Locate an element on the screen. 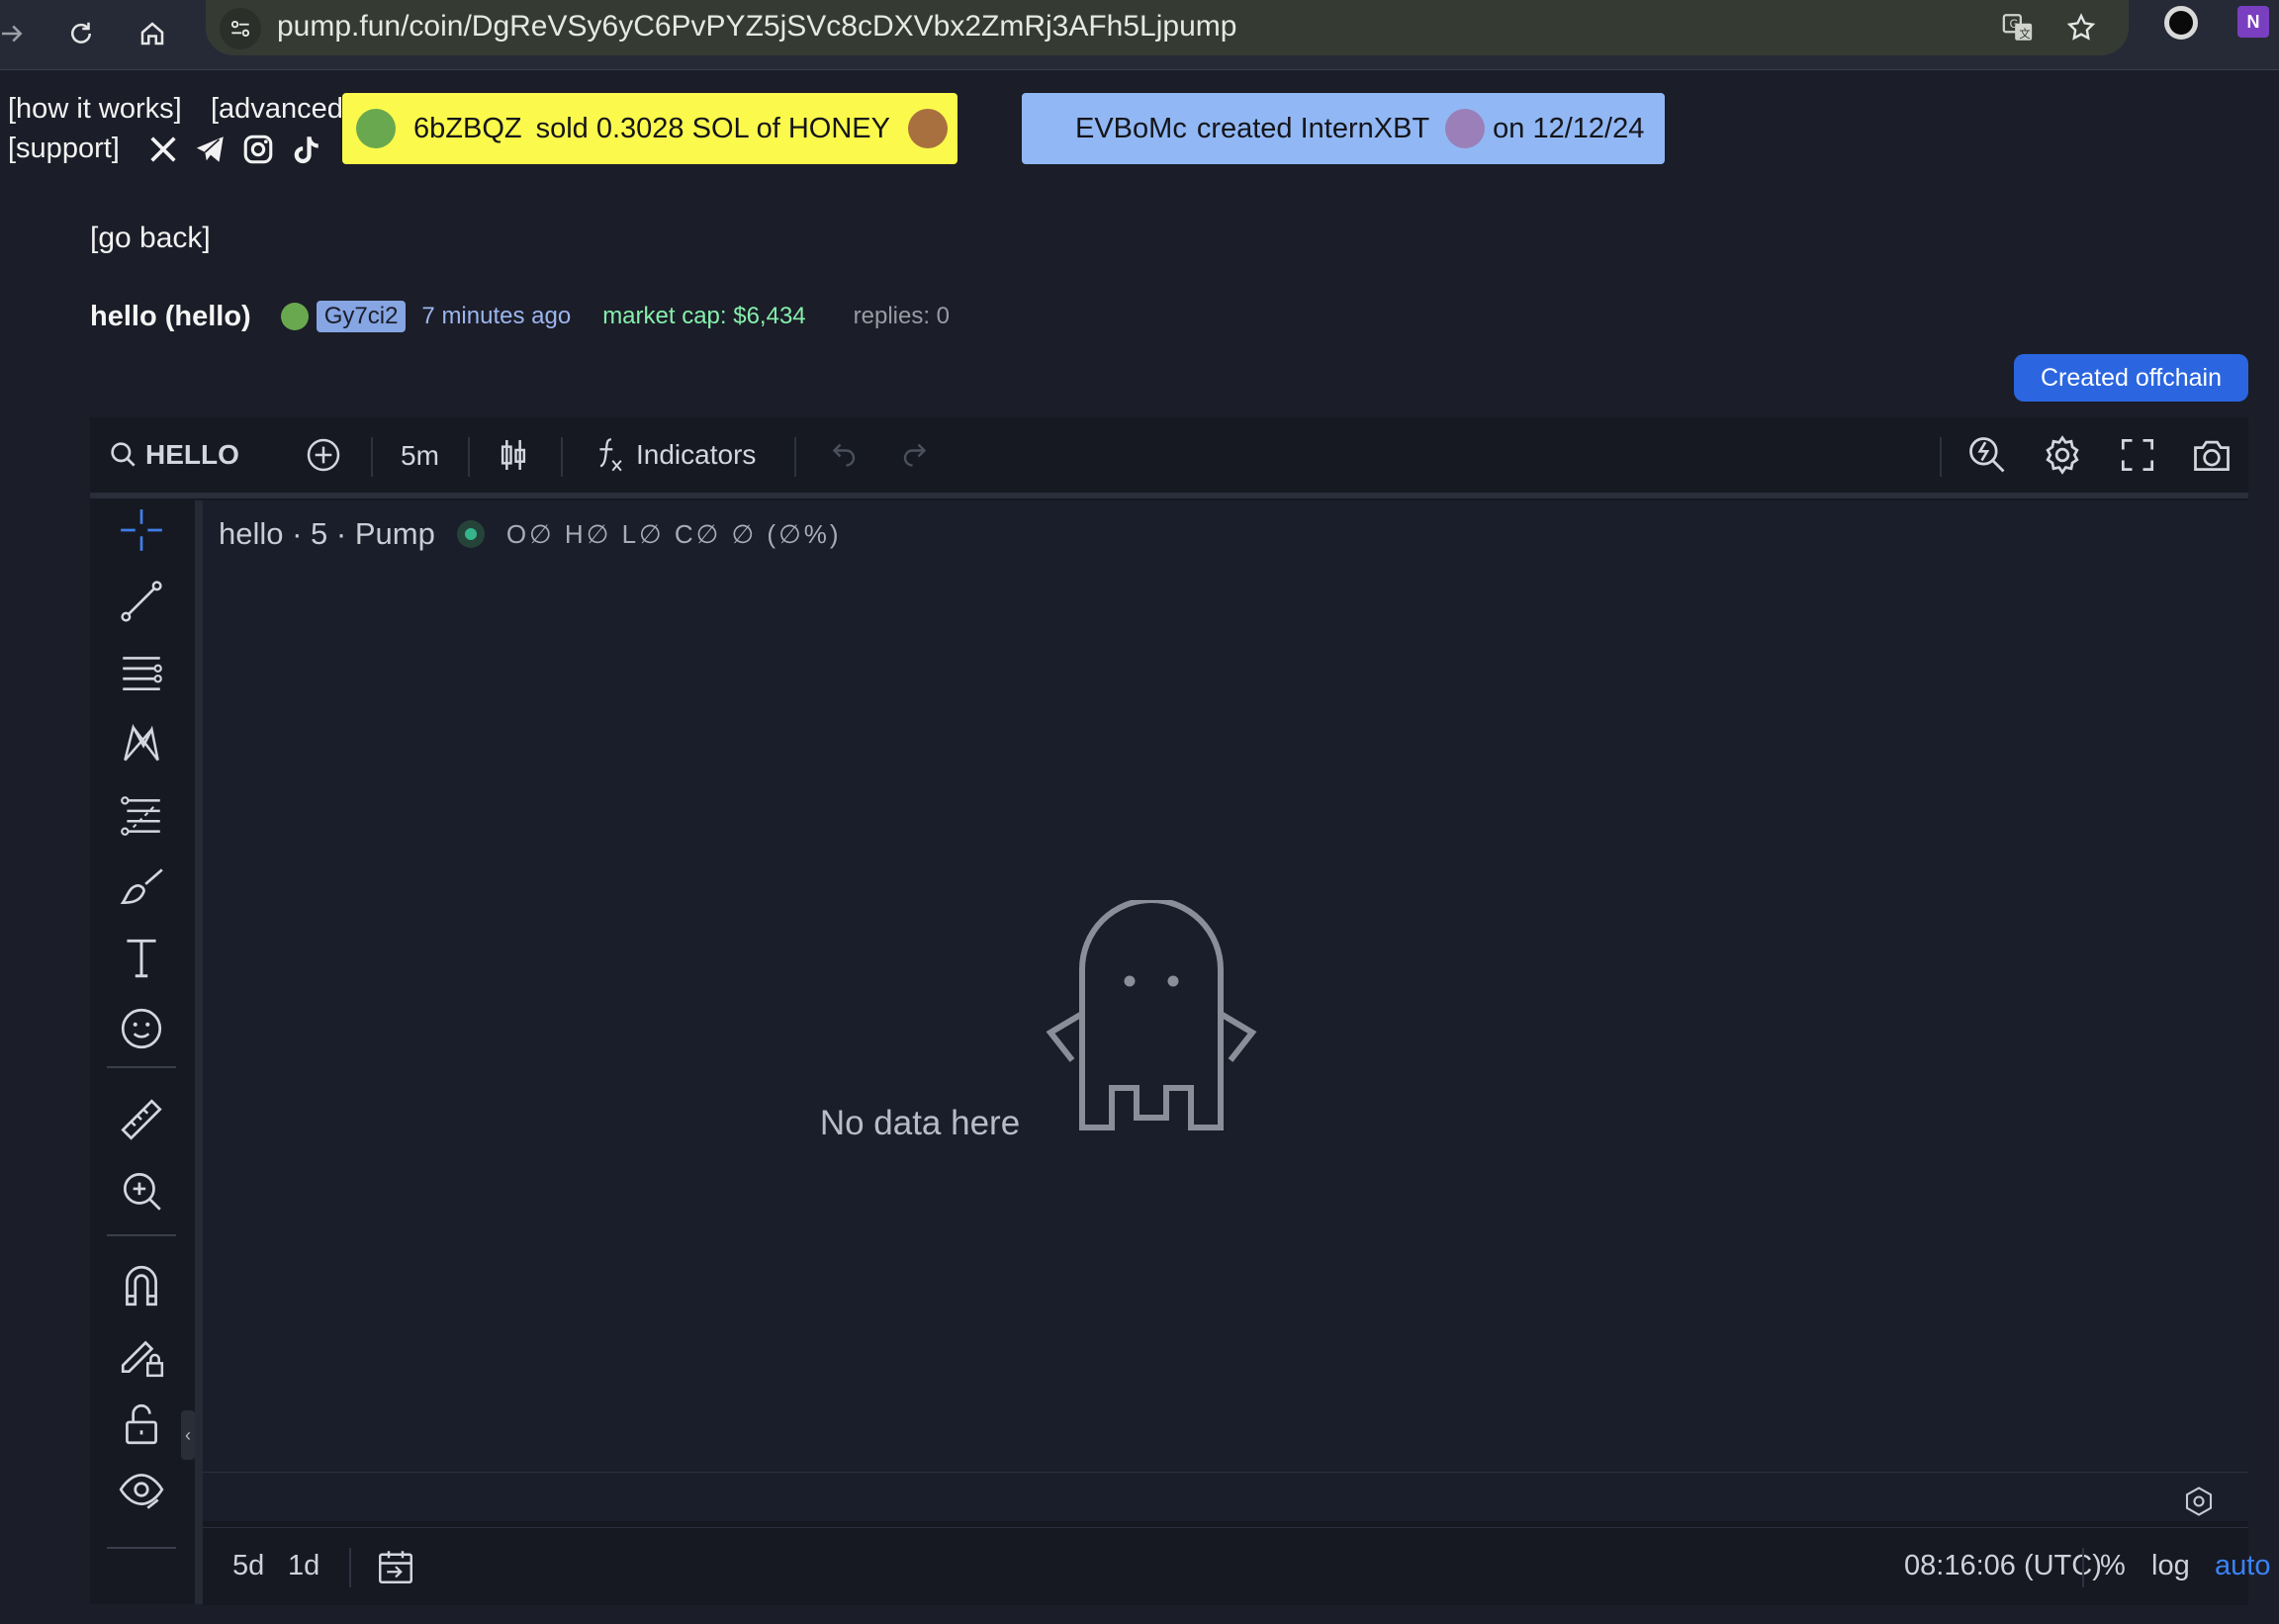 Image resolution: width=2279 pixels, height=1624 pixels. drawing-toolbar: ‹ is located at coordinates (142, 1052).